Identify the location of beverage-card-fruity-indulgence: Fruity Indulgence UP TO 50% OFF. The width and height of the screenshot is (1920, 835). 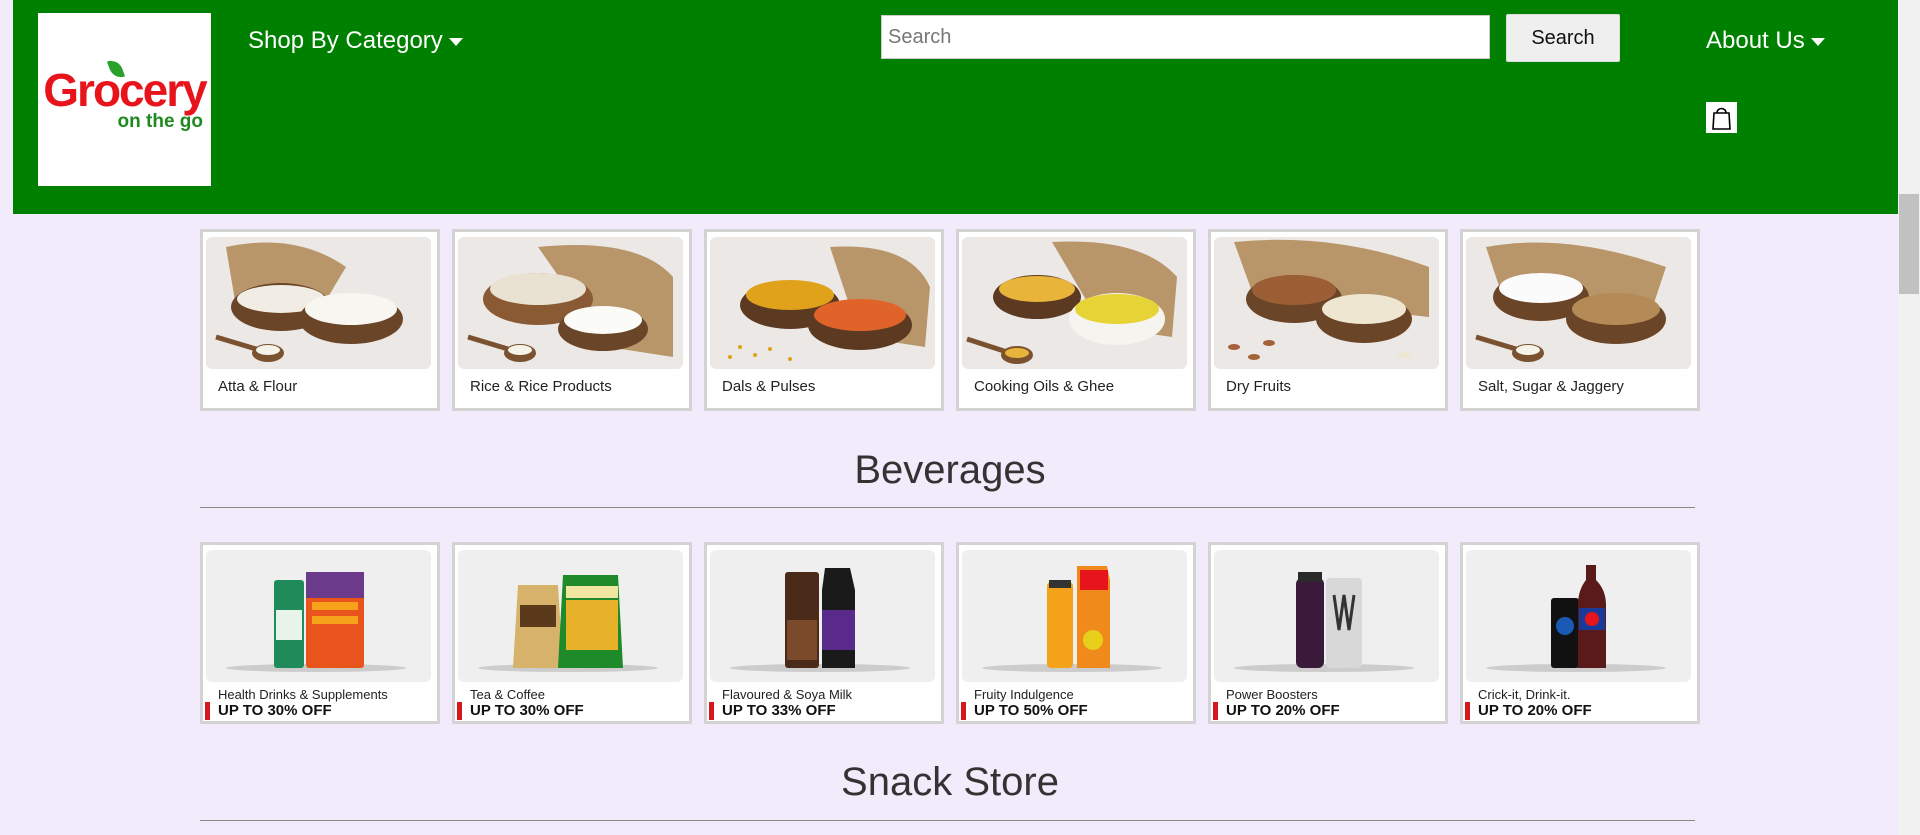
(1076, 633).